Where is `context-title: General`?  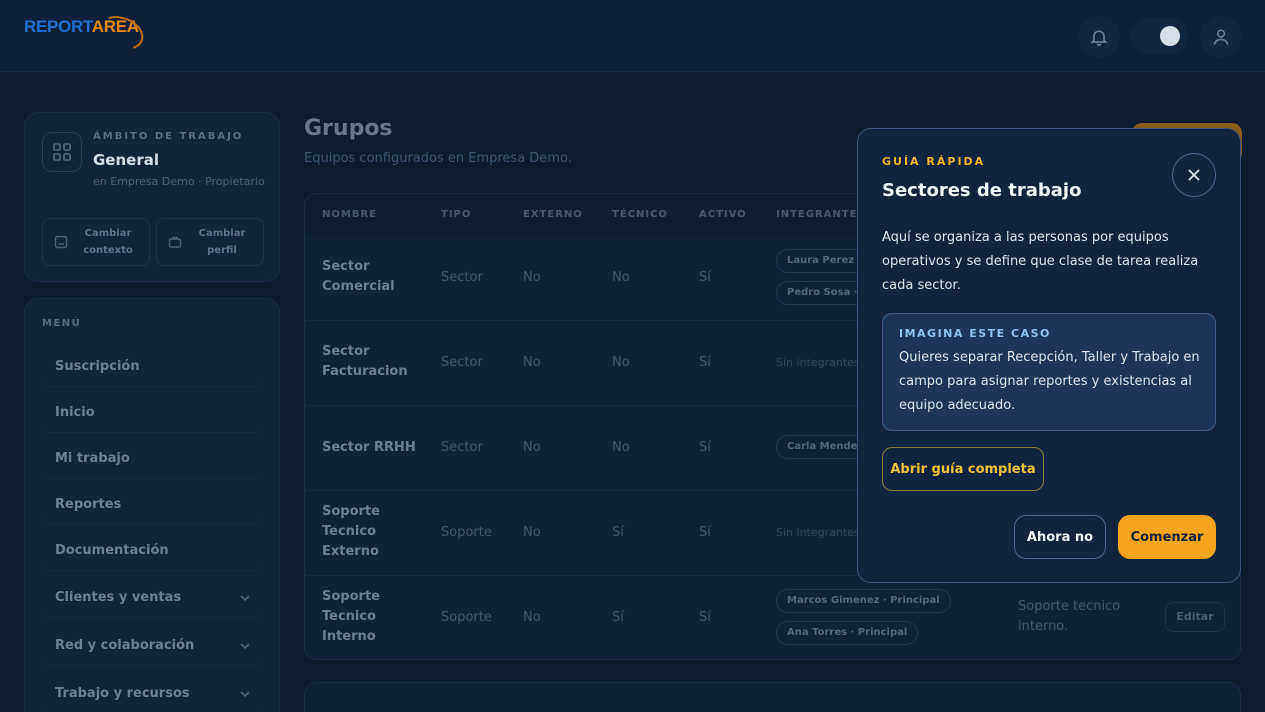
context-title: General is located at coordinates (126, 160).